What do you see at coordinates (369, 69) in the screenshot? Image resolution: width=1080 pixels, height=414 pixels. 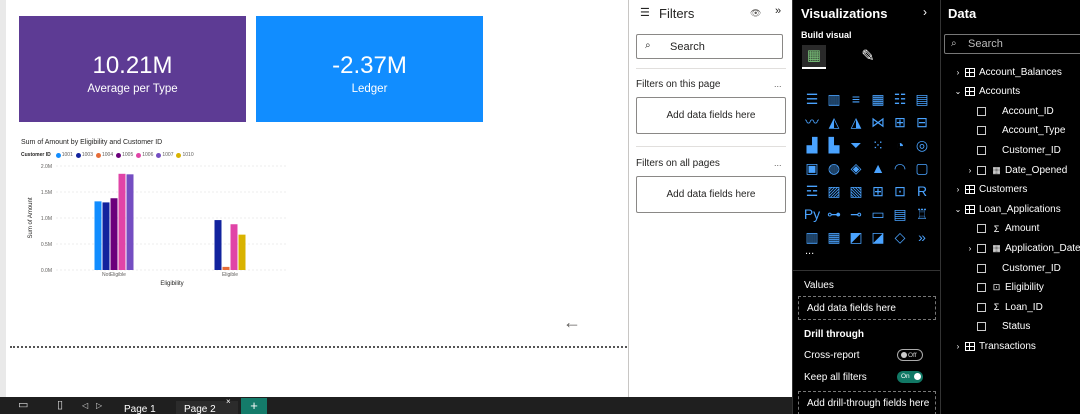 I see `kpi-card-ledger: -2.37M Ledger` at bounding box center [369, 69].